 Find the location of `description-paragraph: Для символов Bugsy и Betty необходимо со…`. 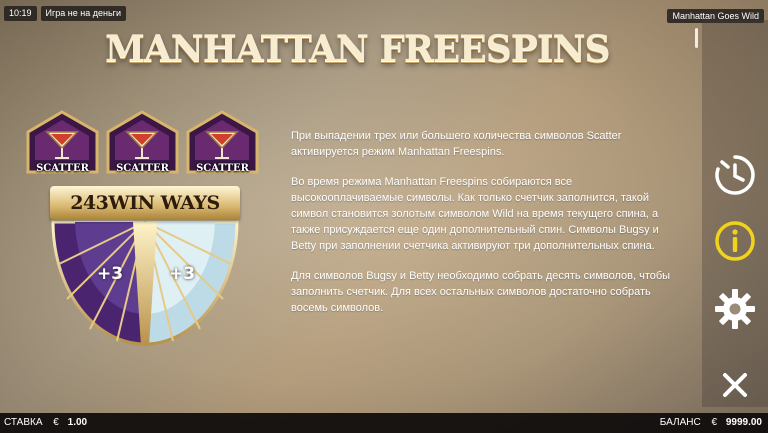

description-paragraph: Для символов Bugsy и Betty необходимо со… is located at coordinates (481, 292).